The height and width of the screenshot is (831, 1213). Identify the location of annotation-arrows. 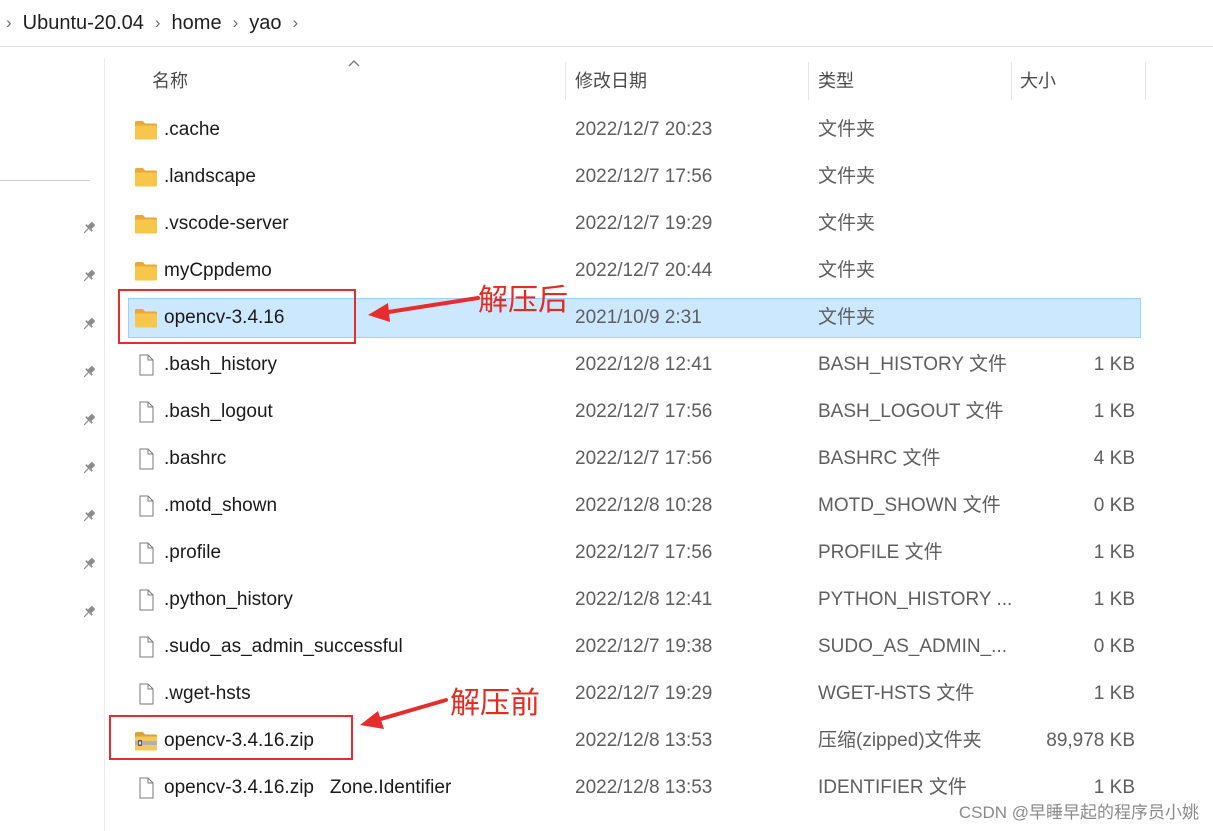
(420, 512).